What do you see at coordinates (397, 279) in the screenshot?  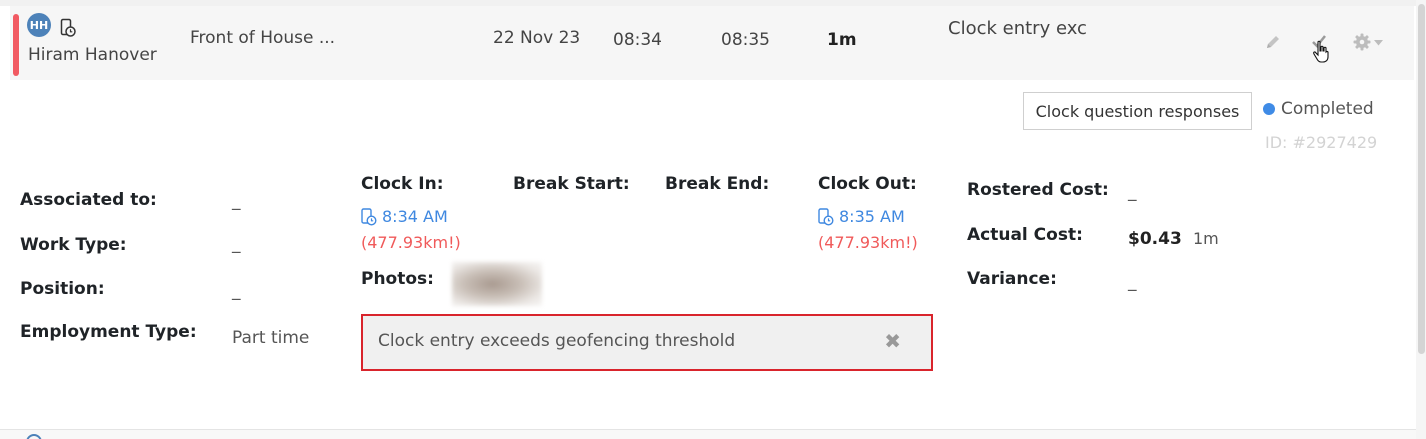 I see `photos-label: Photos:` at bounding box center [397, 279].